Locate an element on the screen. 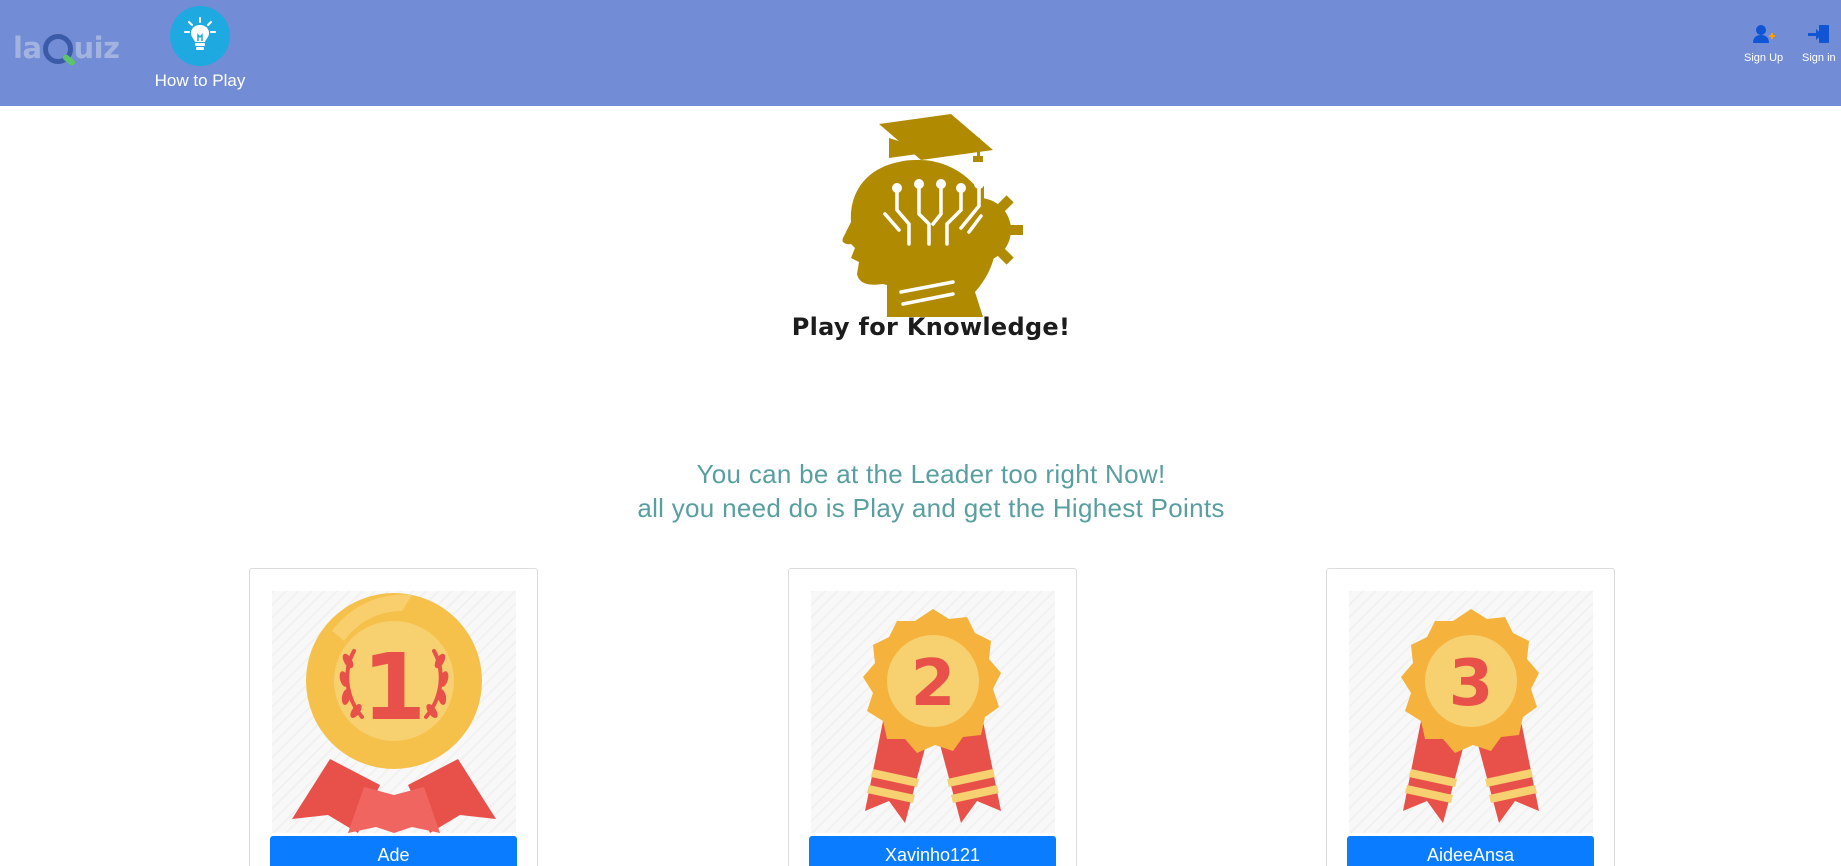  gold-medal-icon: 1 is located at coordinates (394, 712).